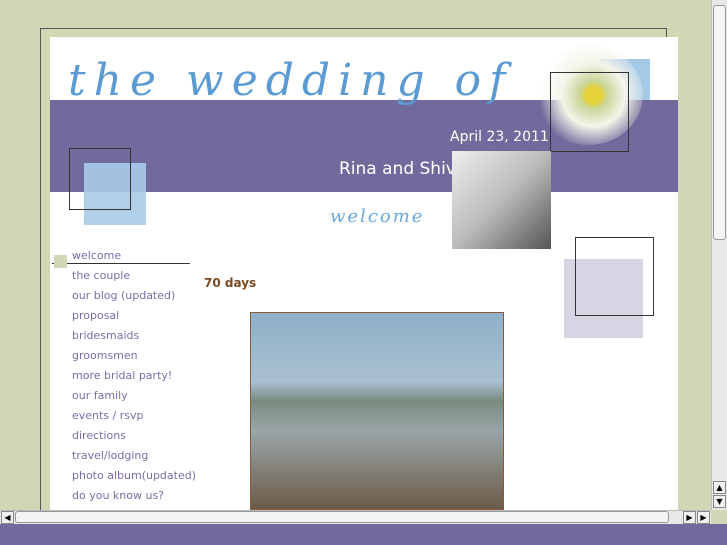  I want to click on nav-more-bridal-party: more bridal party!, so click(122, 376).